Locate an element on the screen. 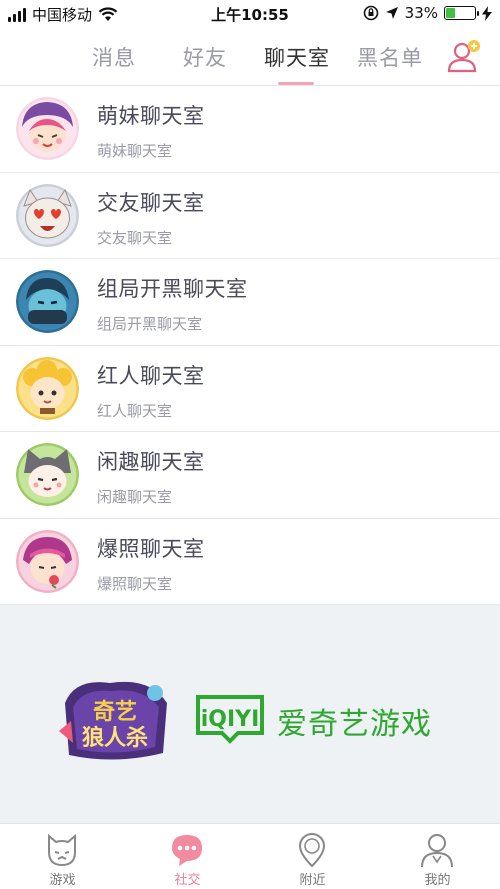 This screenshot has width=500, height=889. charging-bolt-icon is located at coordinates (487, 13).